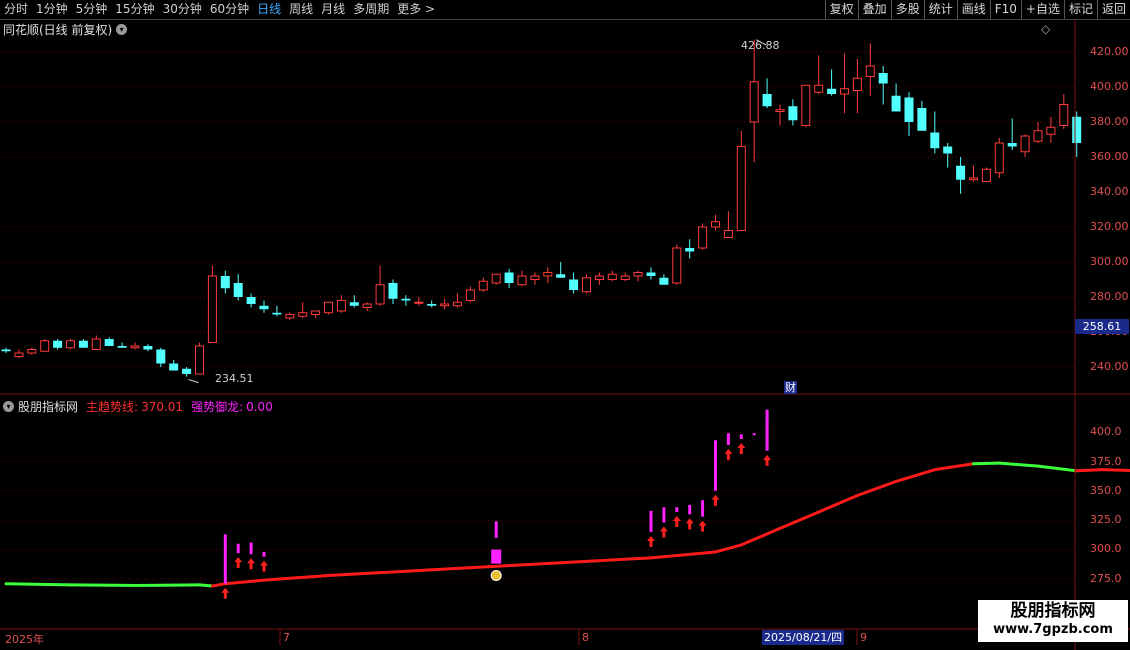 Image resolution: width=1130 pixels, height=650 pixels. I want to click on trend-line-label: 主趋势线:, so click(112, 407).